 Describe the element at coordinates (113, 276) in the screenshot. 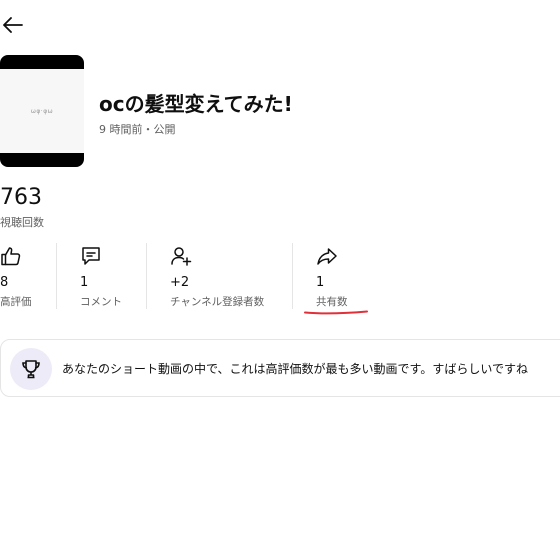

I see `stat-comments: 1 コメント` at that location.